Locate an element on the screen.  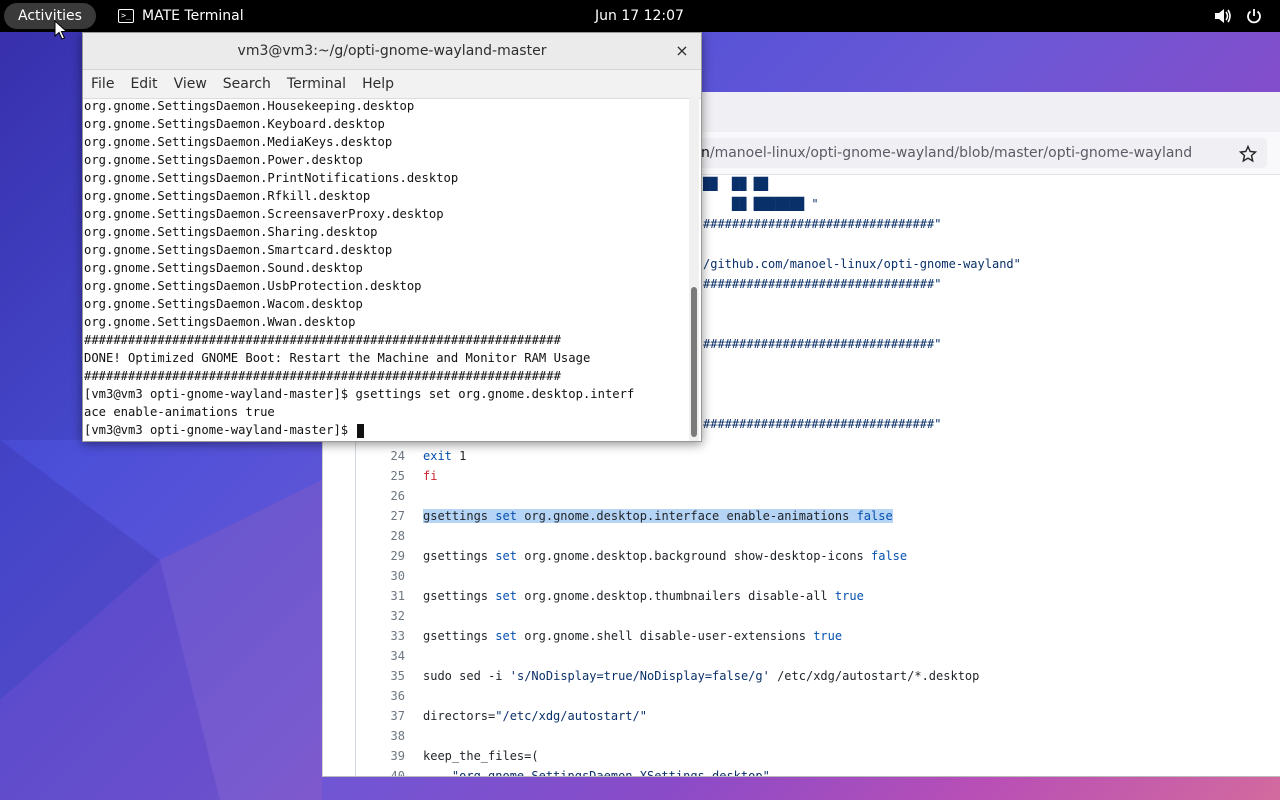
code-line-partial: ██ ███████ " is located at coordinates (761, 204).